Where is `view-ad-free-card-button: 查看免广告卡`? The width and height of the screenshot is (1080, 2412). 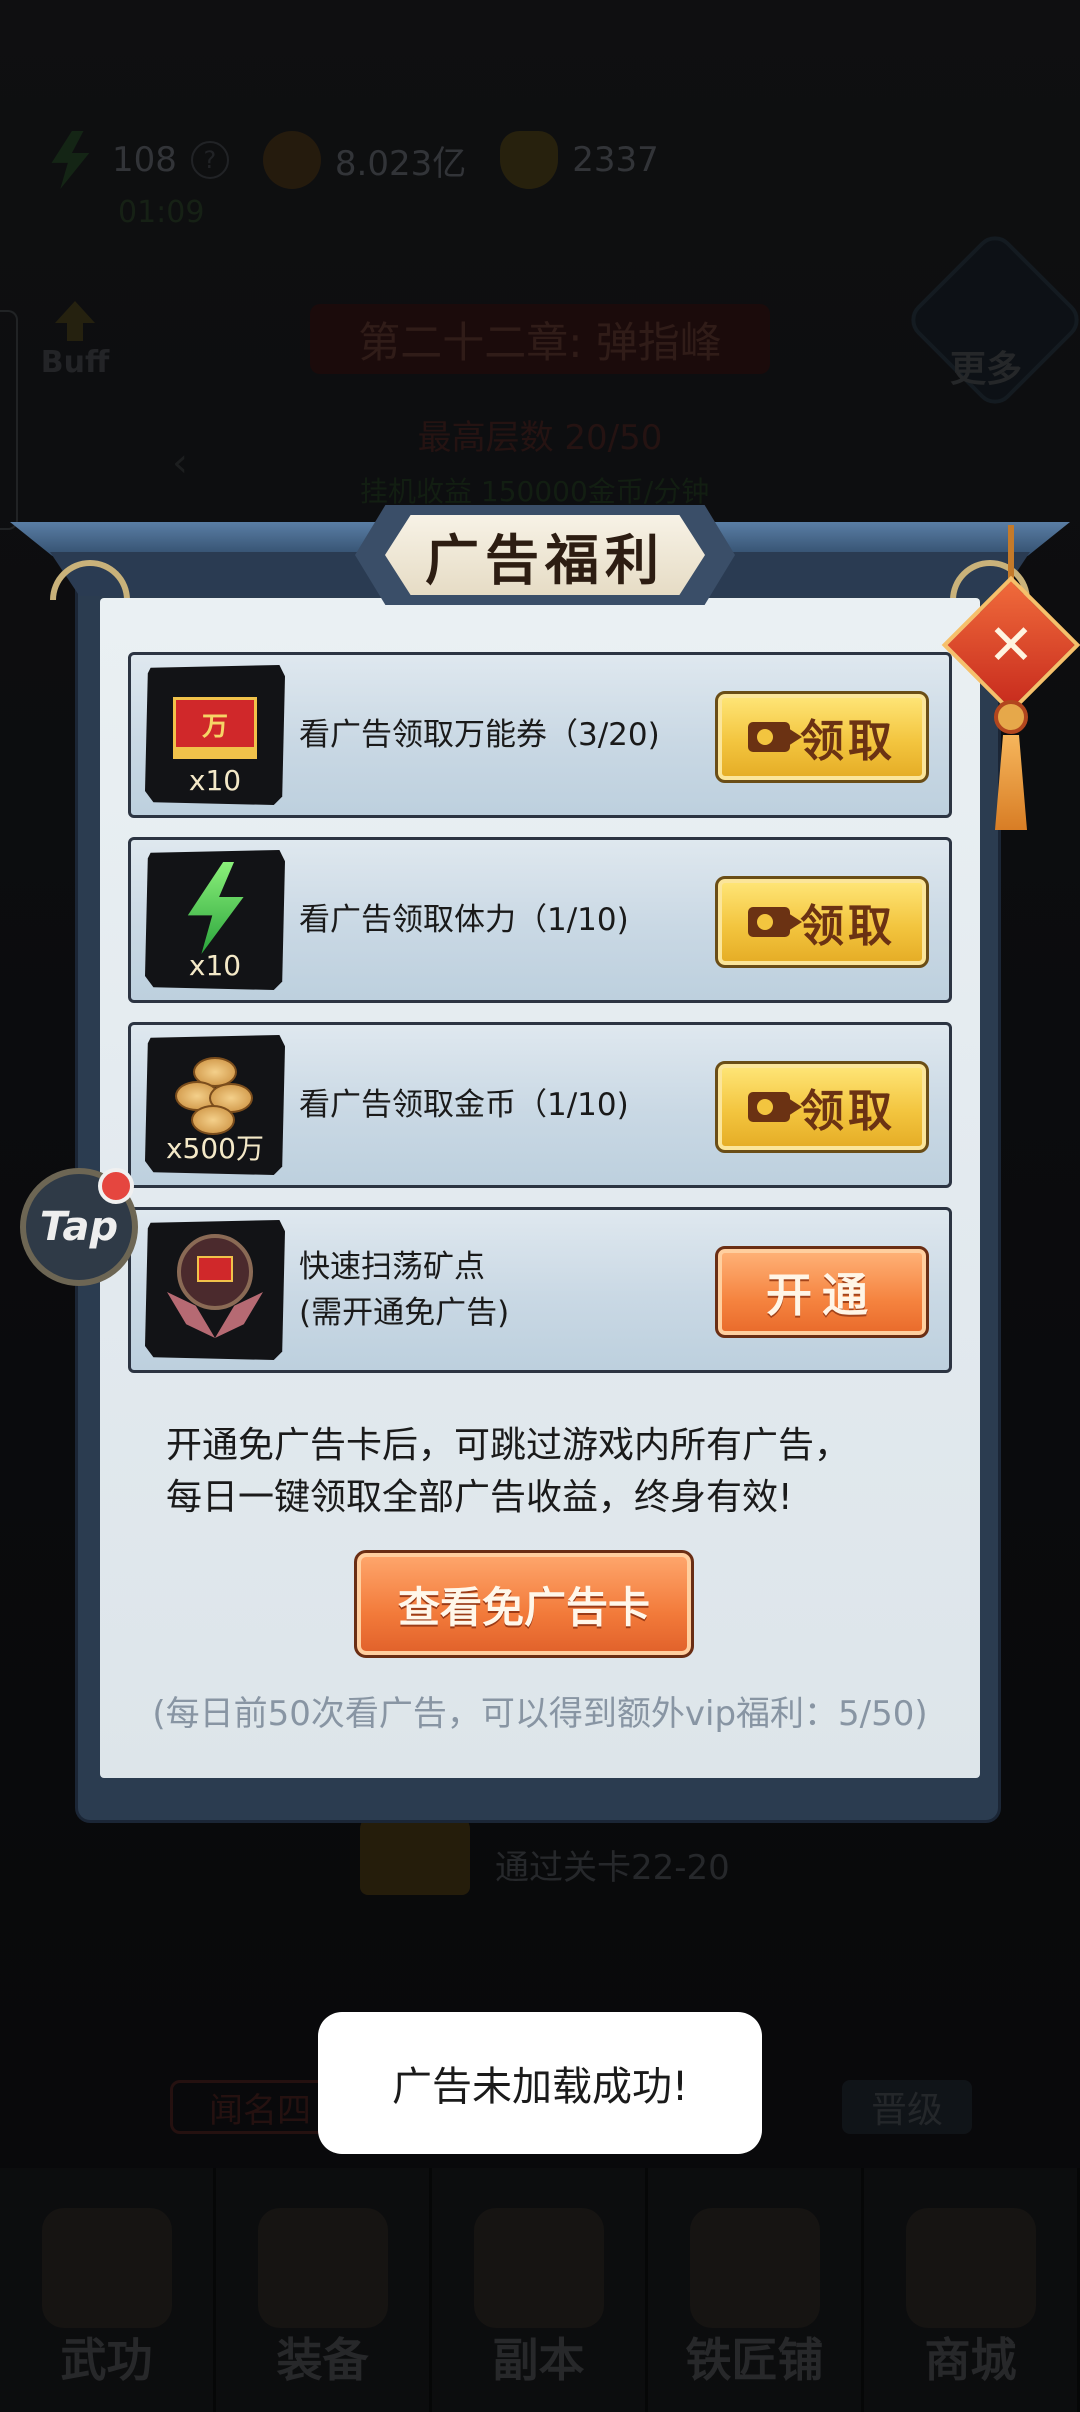 view-ad-free-card-button: 查看免广告卡 is located at coordinates (524, 1604).